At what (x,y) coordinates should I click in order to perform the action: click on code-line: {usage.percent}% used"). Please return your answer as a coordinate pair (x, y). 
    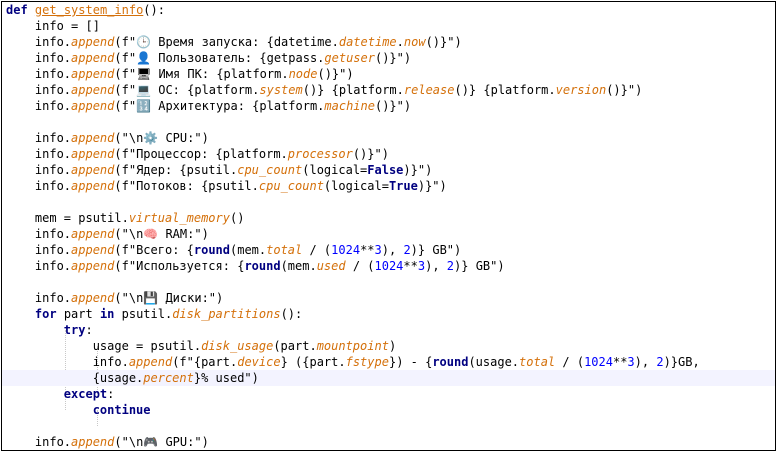
    Looking at the image, I should click on (388, 378).